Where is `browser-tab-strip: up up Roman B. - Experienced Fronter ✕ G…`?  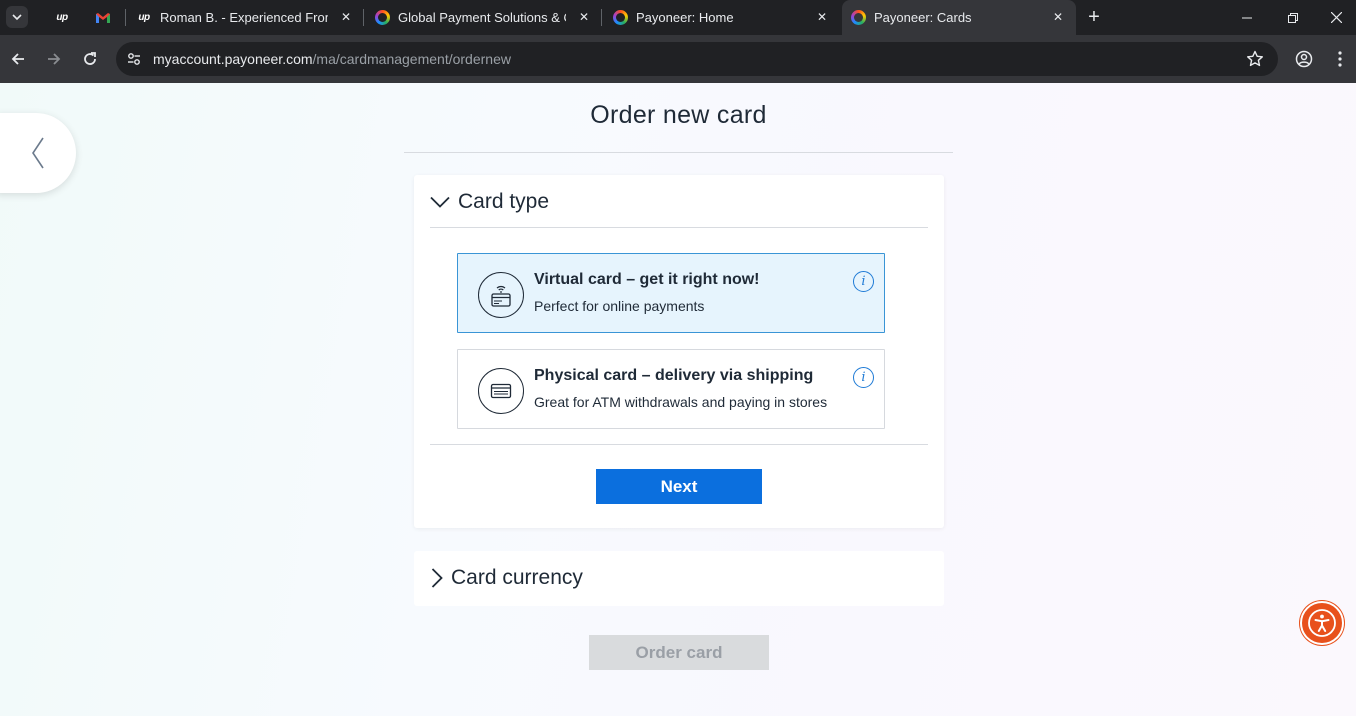
browser-tab-strip: up up Roman B. - Experienced Fronter ✕ G… is located at coordinates (678, 17).